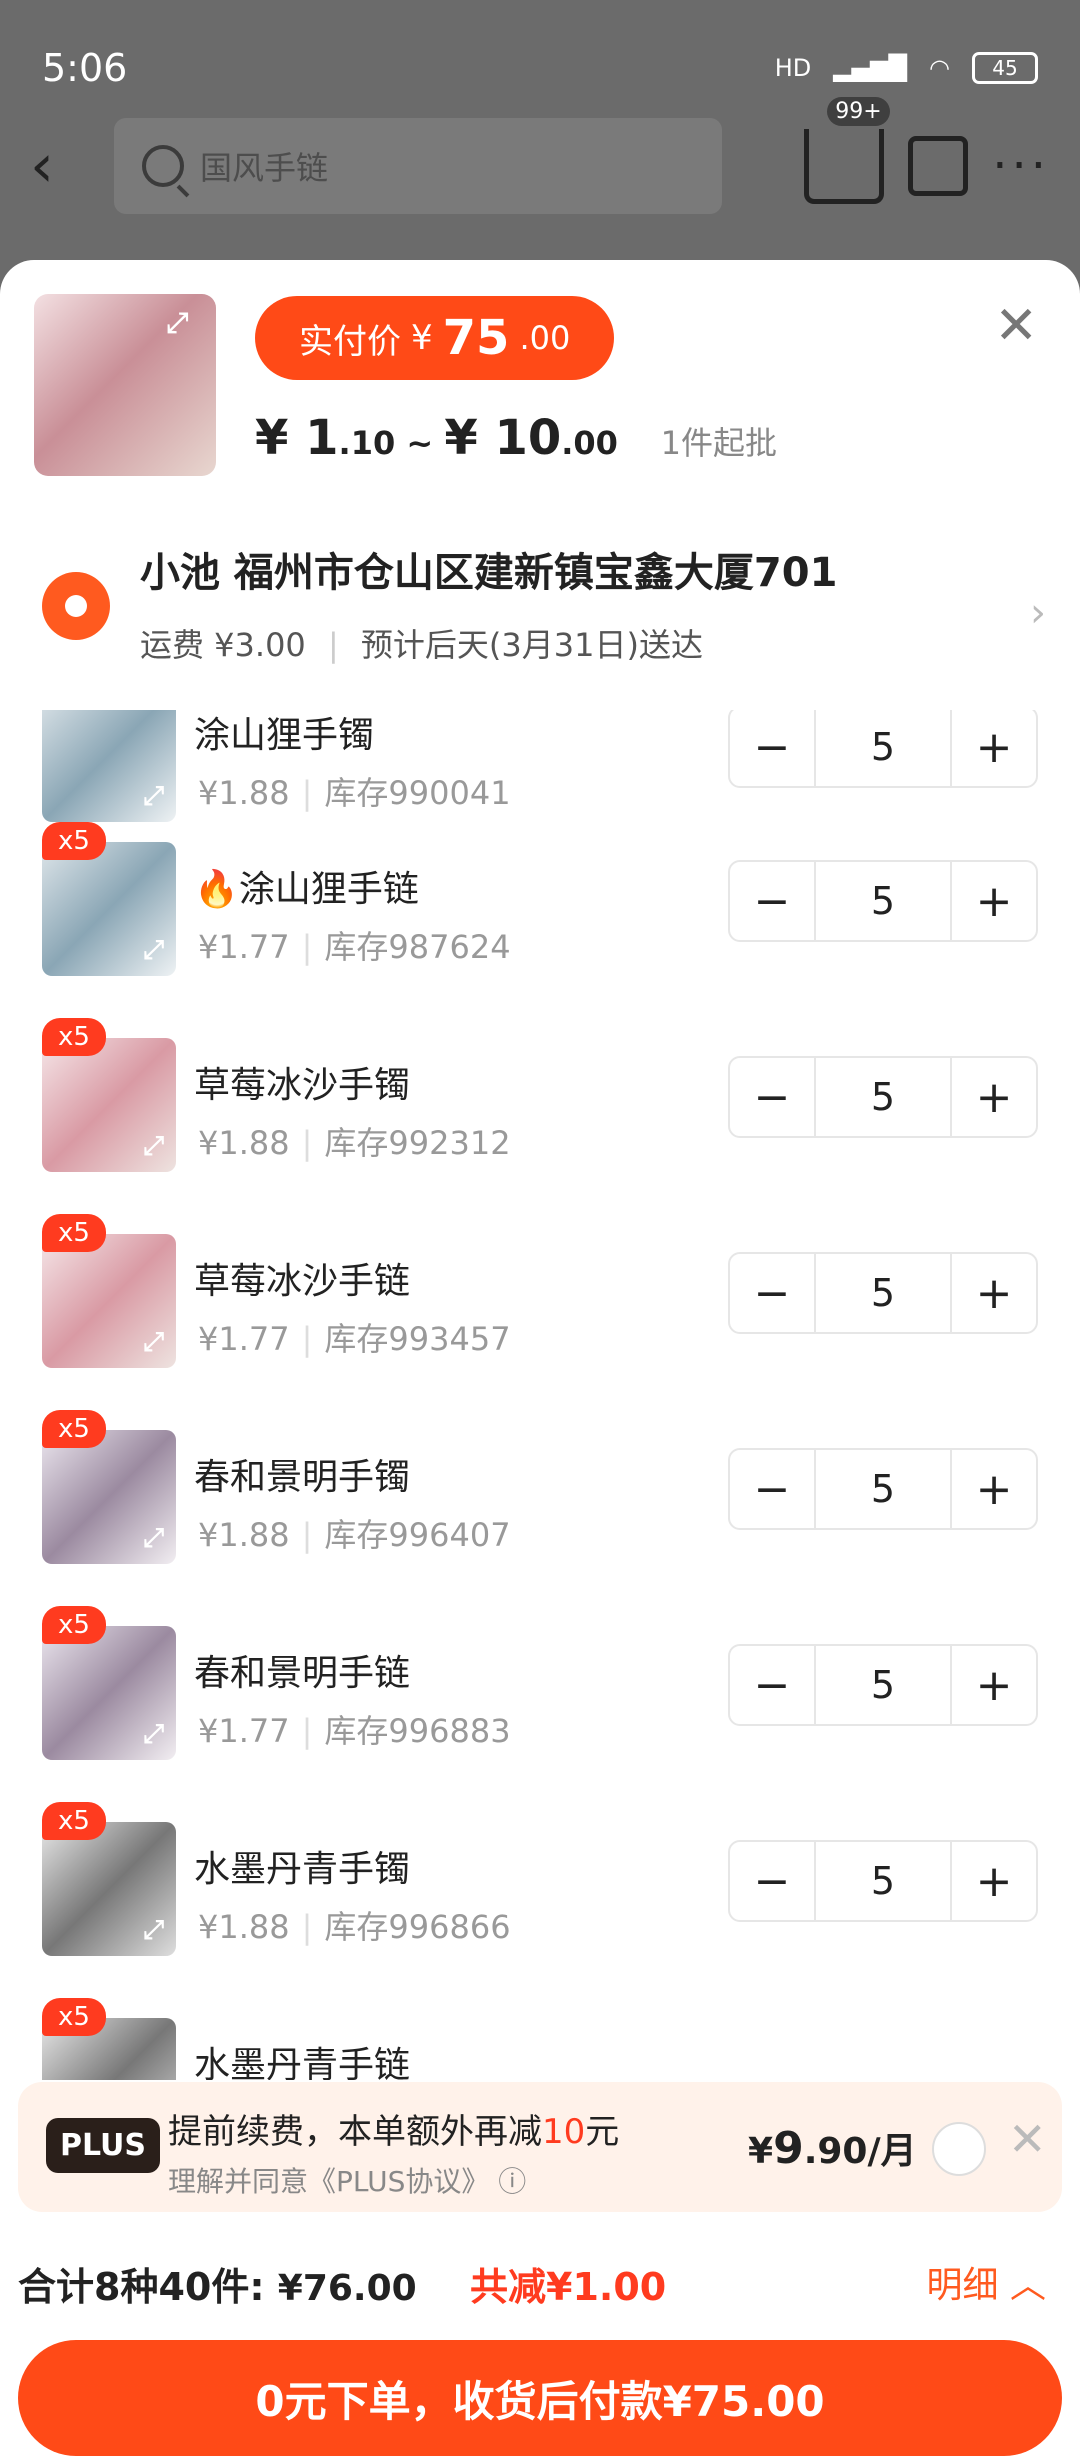 The height and width of the screenshot is (2460, 1080). What do you see at coordinates (302, 1085) in the screenshot?
I see `sku-name: 草莓冰沙手镯` at bounding box center [302, 1085].